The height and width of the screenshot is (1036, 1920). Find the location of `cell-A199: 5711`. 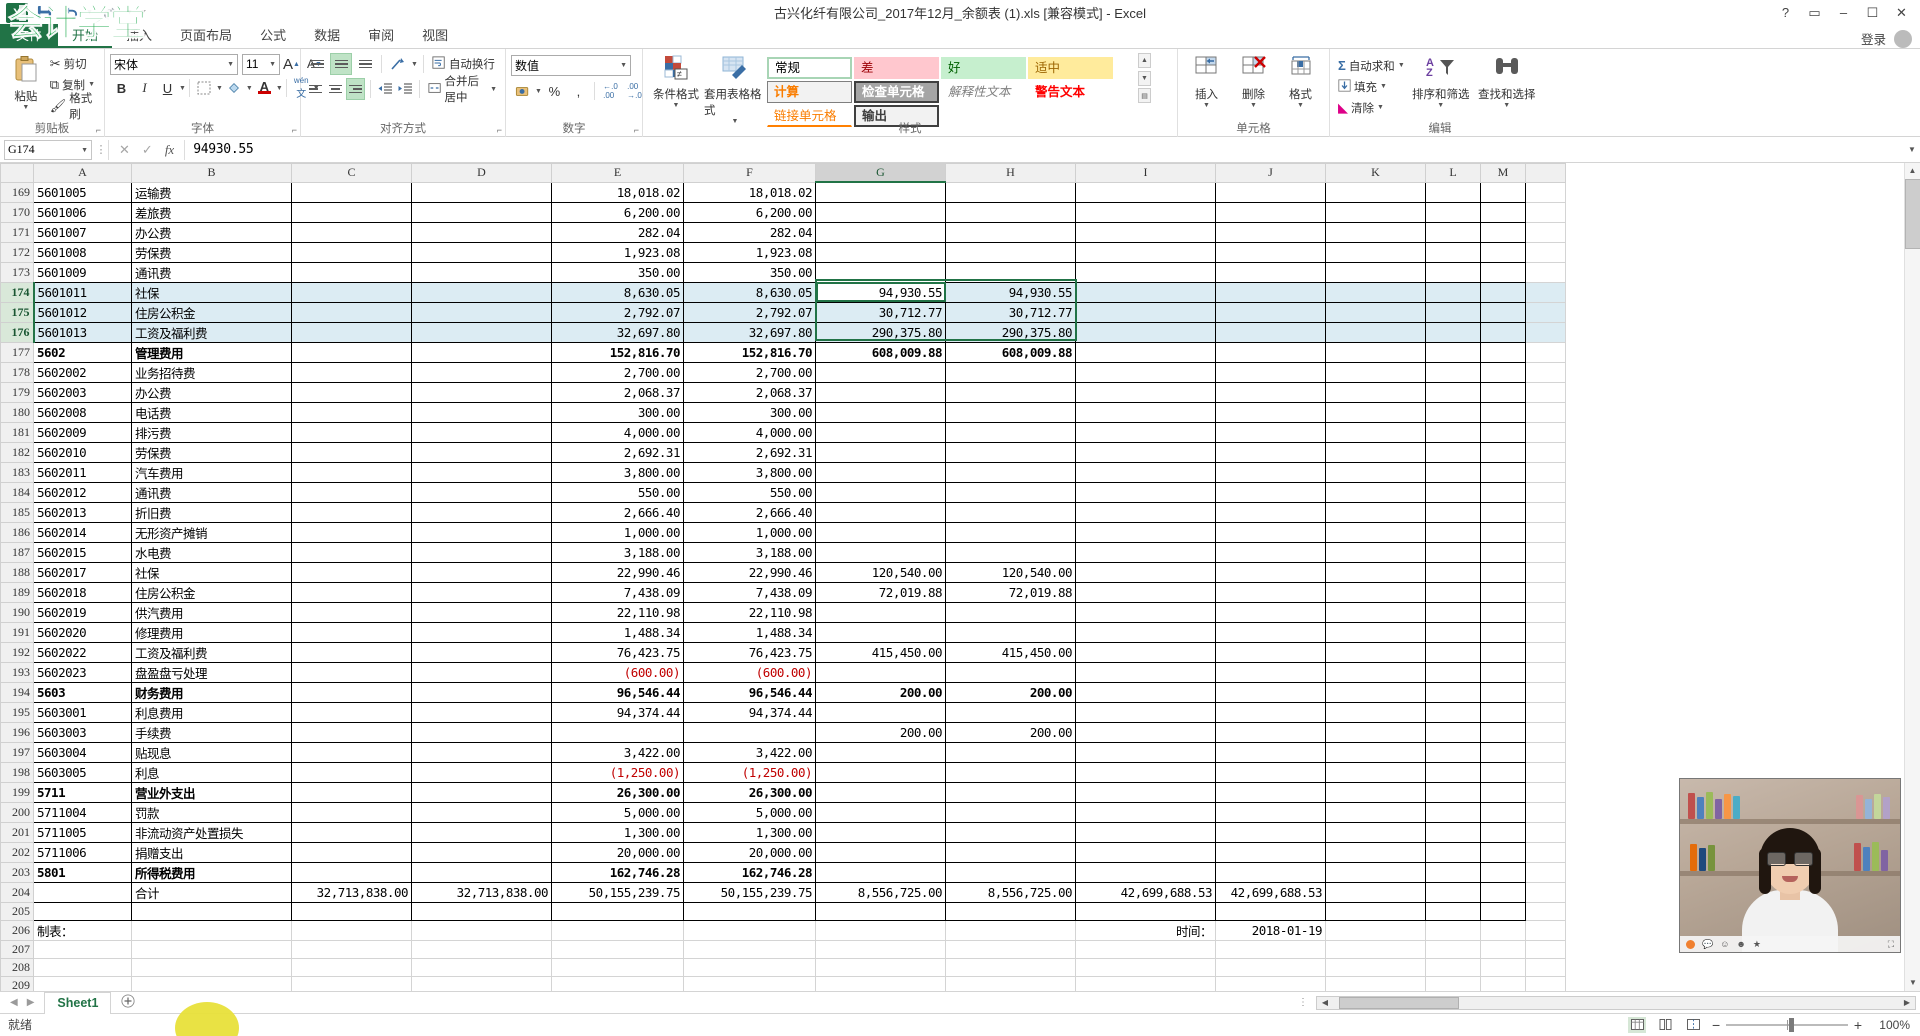

cell-A199: 5711 is located at coordinates (82, 792).